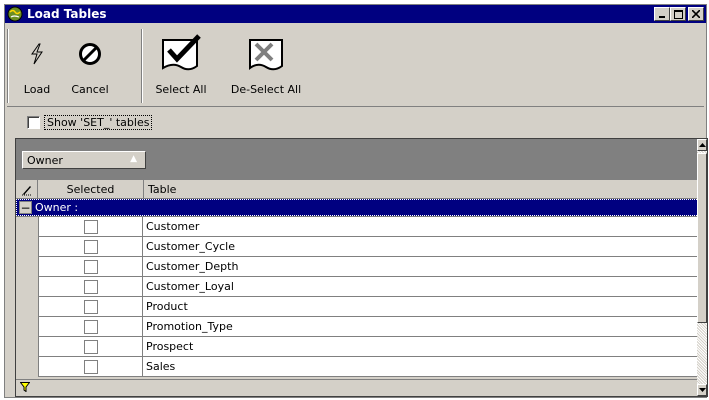 The width and height of the screenshot is (709, 400). I want to click on filter-funnel-icon, so click(25, 388).